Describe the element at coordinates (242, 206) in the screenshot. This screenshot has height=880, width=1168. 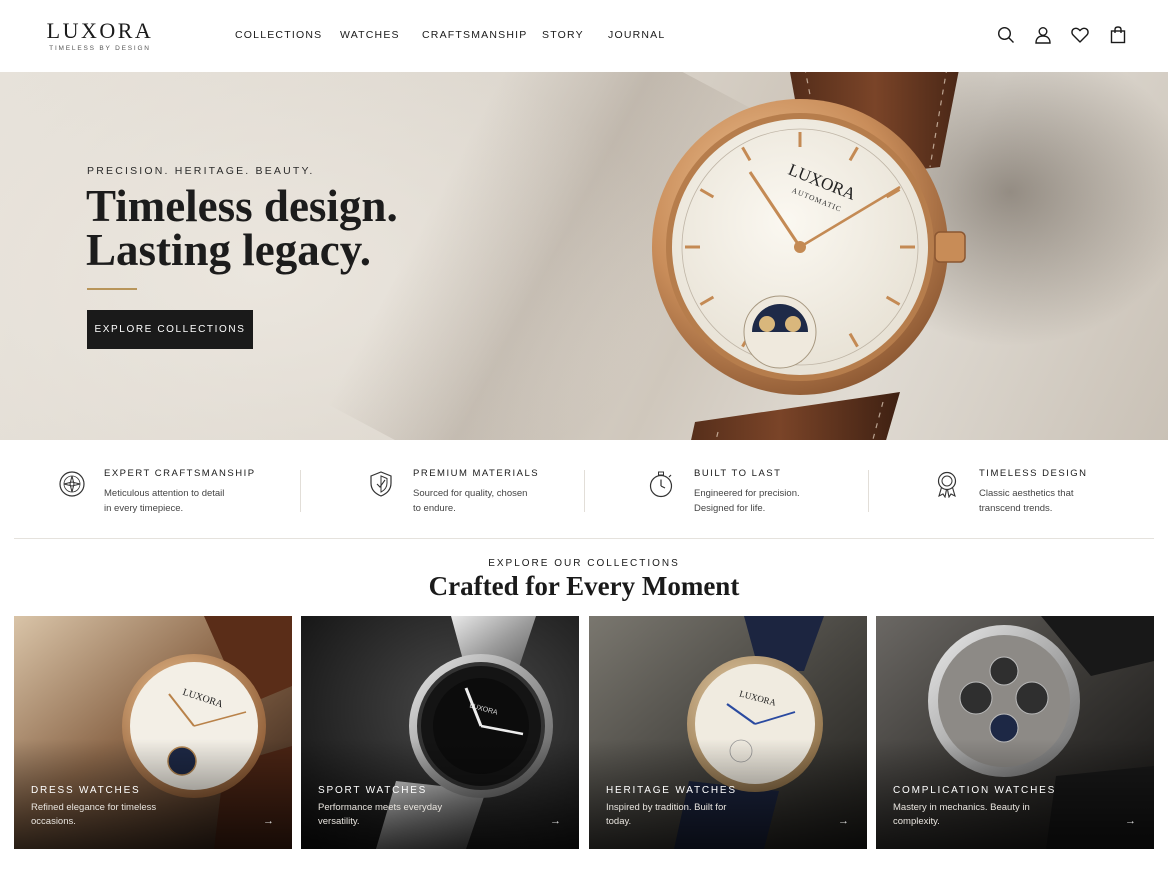
I see `hero-title-line1: Timeless design.` at that location.